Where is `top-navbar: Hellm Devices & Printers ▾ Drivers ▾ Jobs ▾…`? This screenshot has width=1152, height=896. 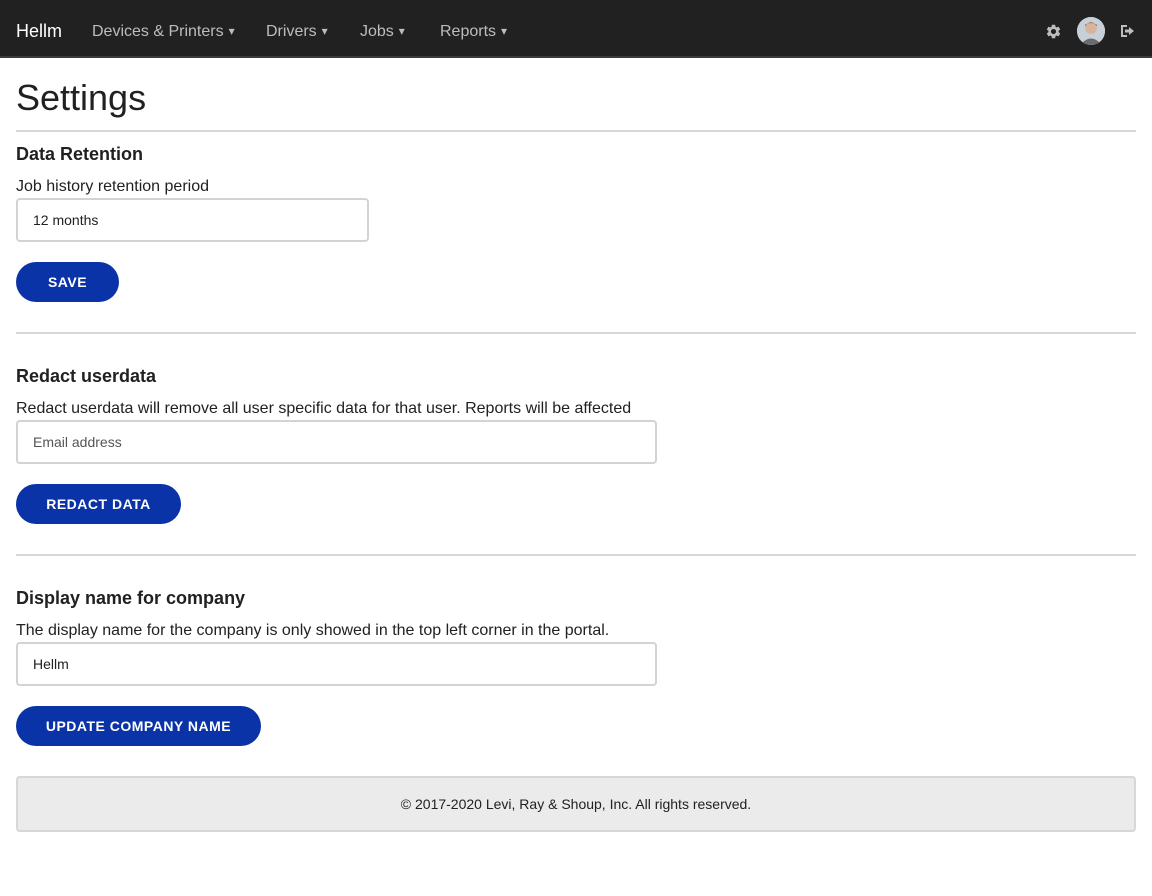
top-navbar: Hellm Devices & Printers ▾ Drivers ▾ Jobs ▾… is located at coordinates (576, 29).